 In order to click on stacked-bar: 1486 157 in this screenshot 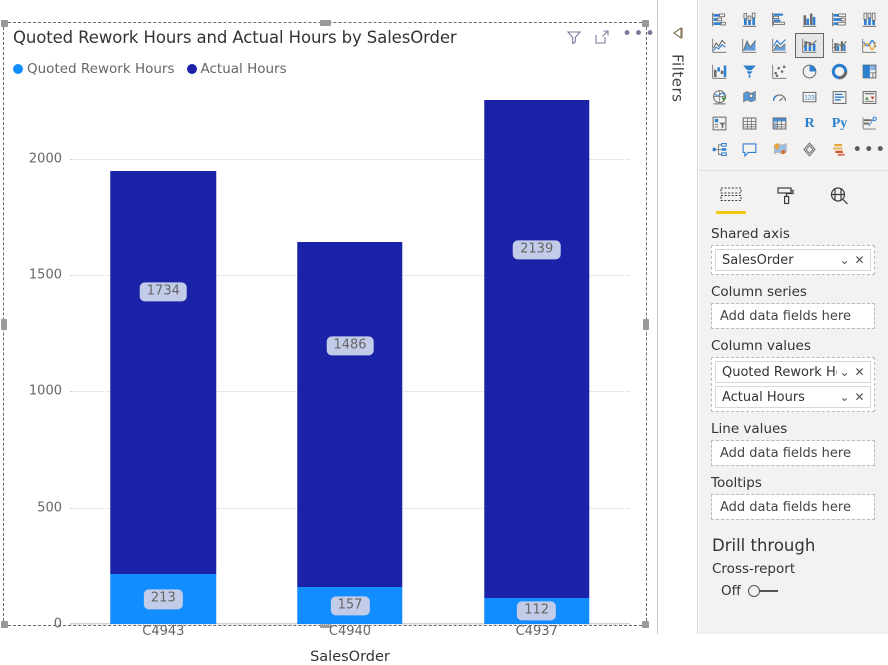, I will do `click(350, 432)`.